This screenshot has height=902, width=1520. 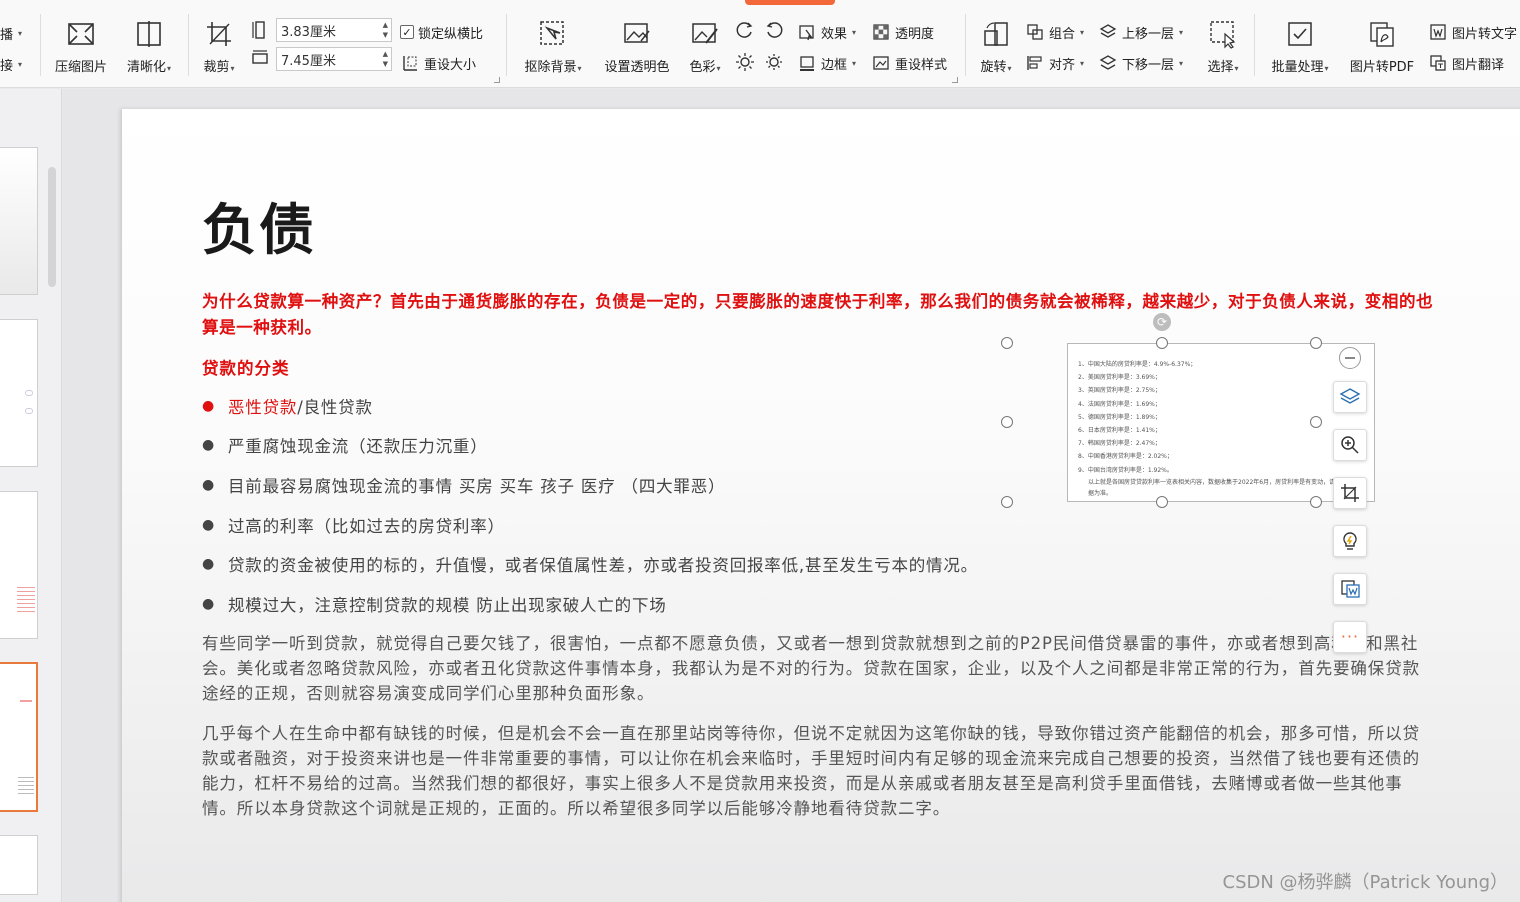 What do you see at coordinates (80, 67) in the screenshot?
I see `compress-label: 压缩图片` at bounding box center [80, 67].